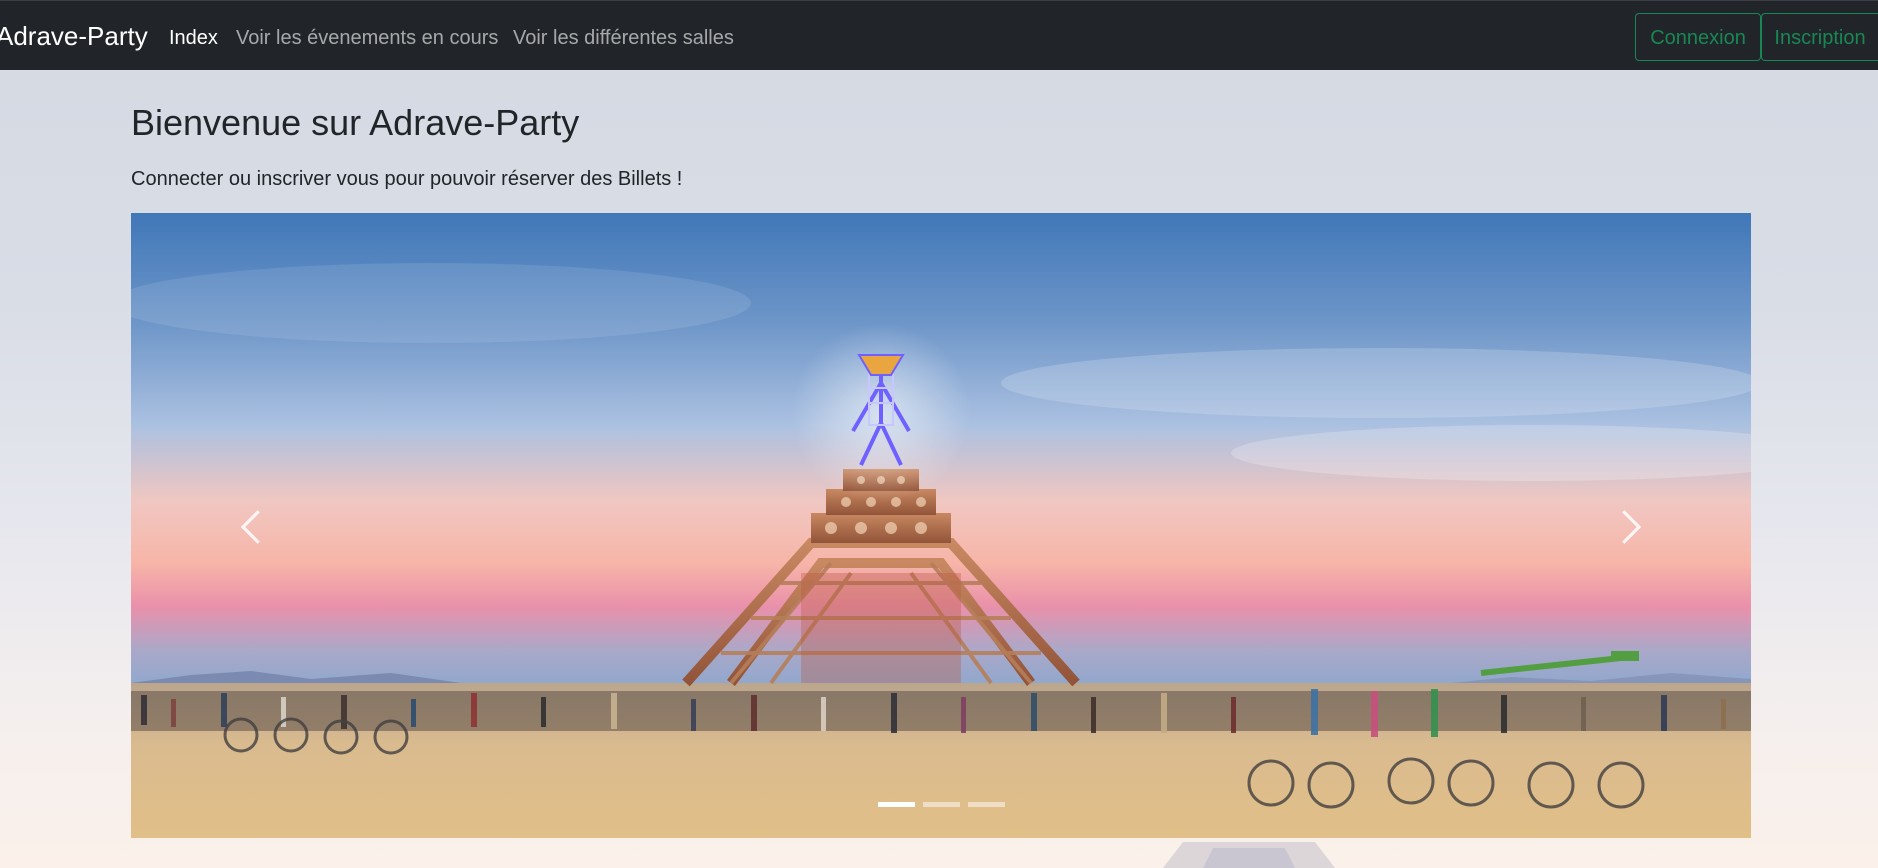  I want to click on carousel-indicators, so click(941, 805).